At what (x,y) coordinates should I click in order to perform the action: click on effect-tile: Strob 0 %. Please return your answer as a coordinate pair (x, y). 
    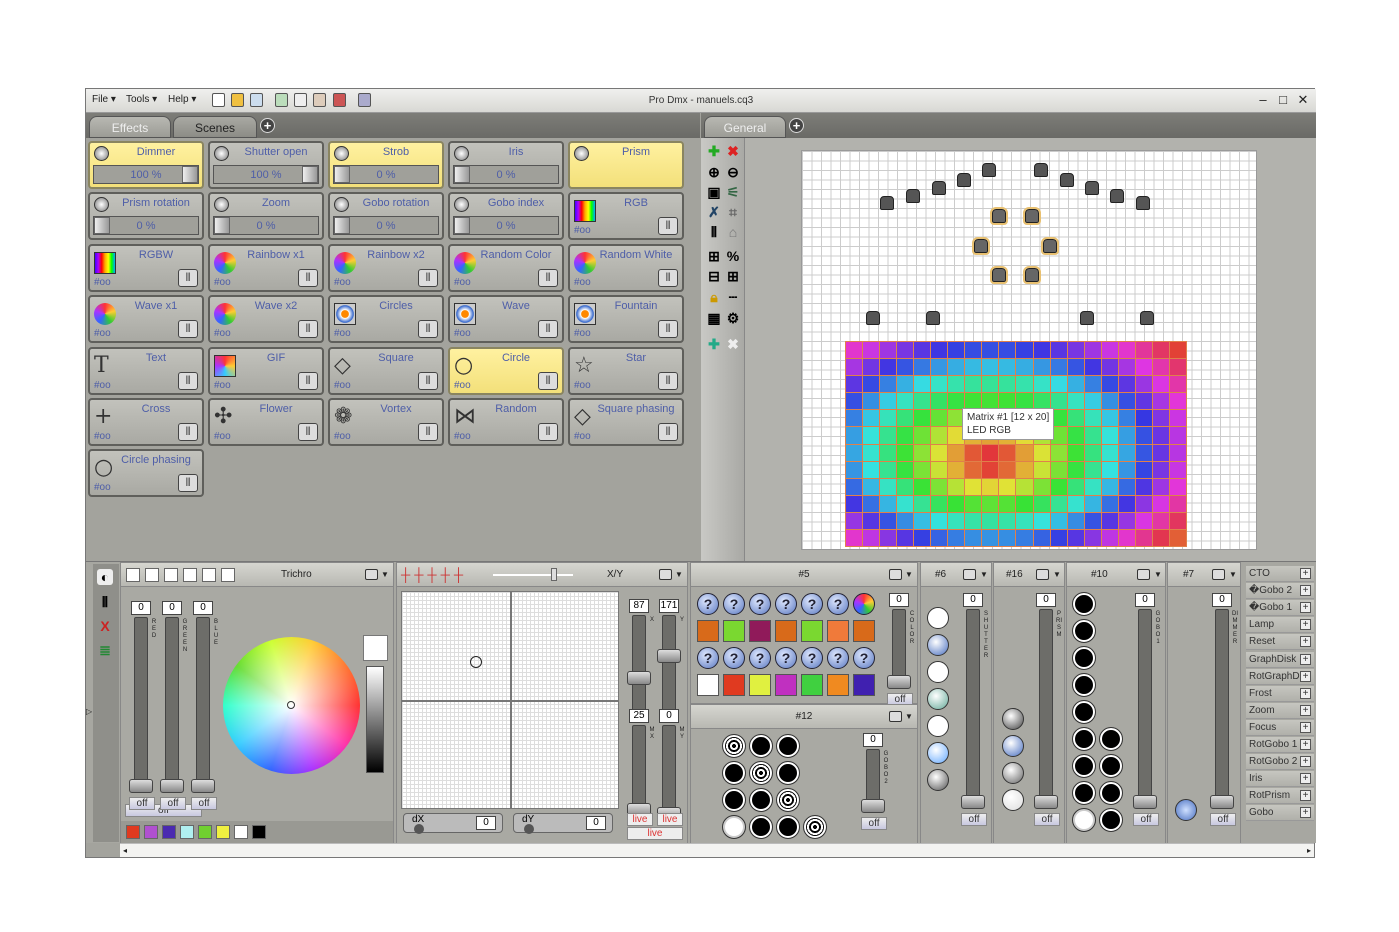
    Looking at the image, I should click on (386, 165).